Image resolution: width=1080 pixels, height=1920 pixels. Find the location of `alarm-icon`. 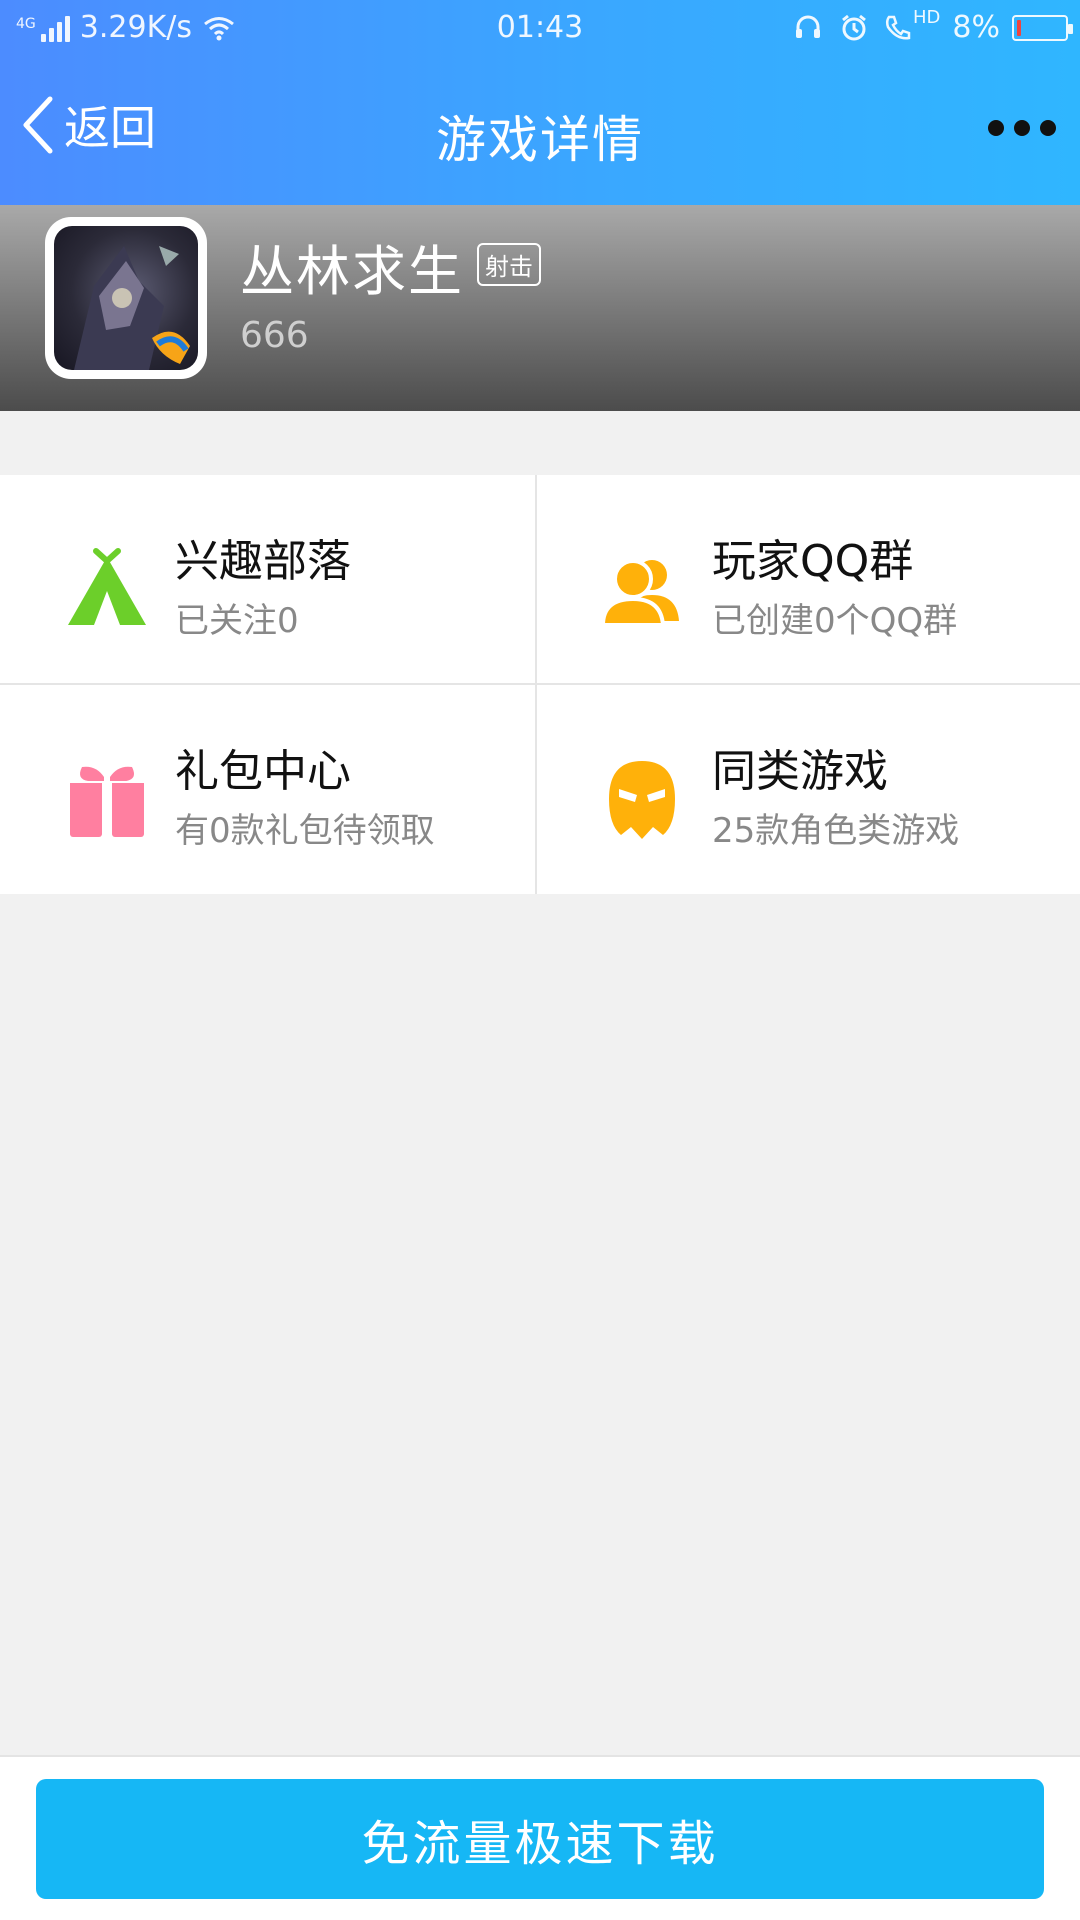

alarm-icon is located at coordinates (854, 28).